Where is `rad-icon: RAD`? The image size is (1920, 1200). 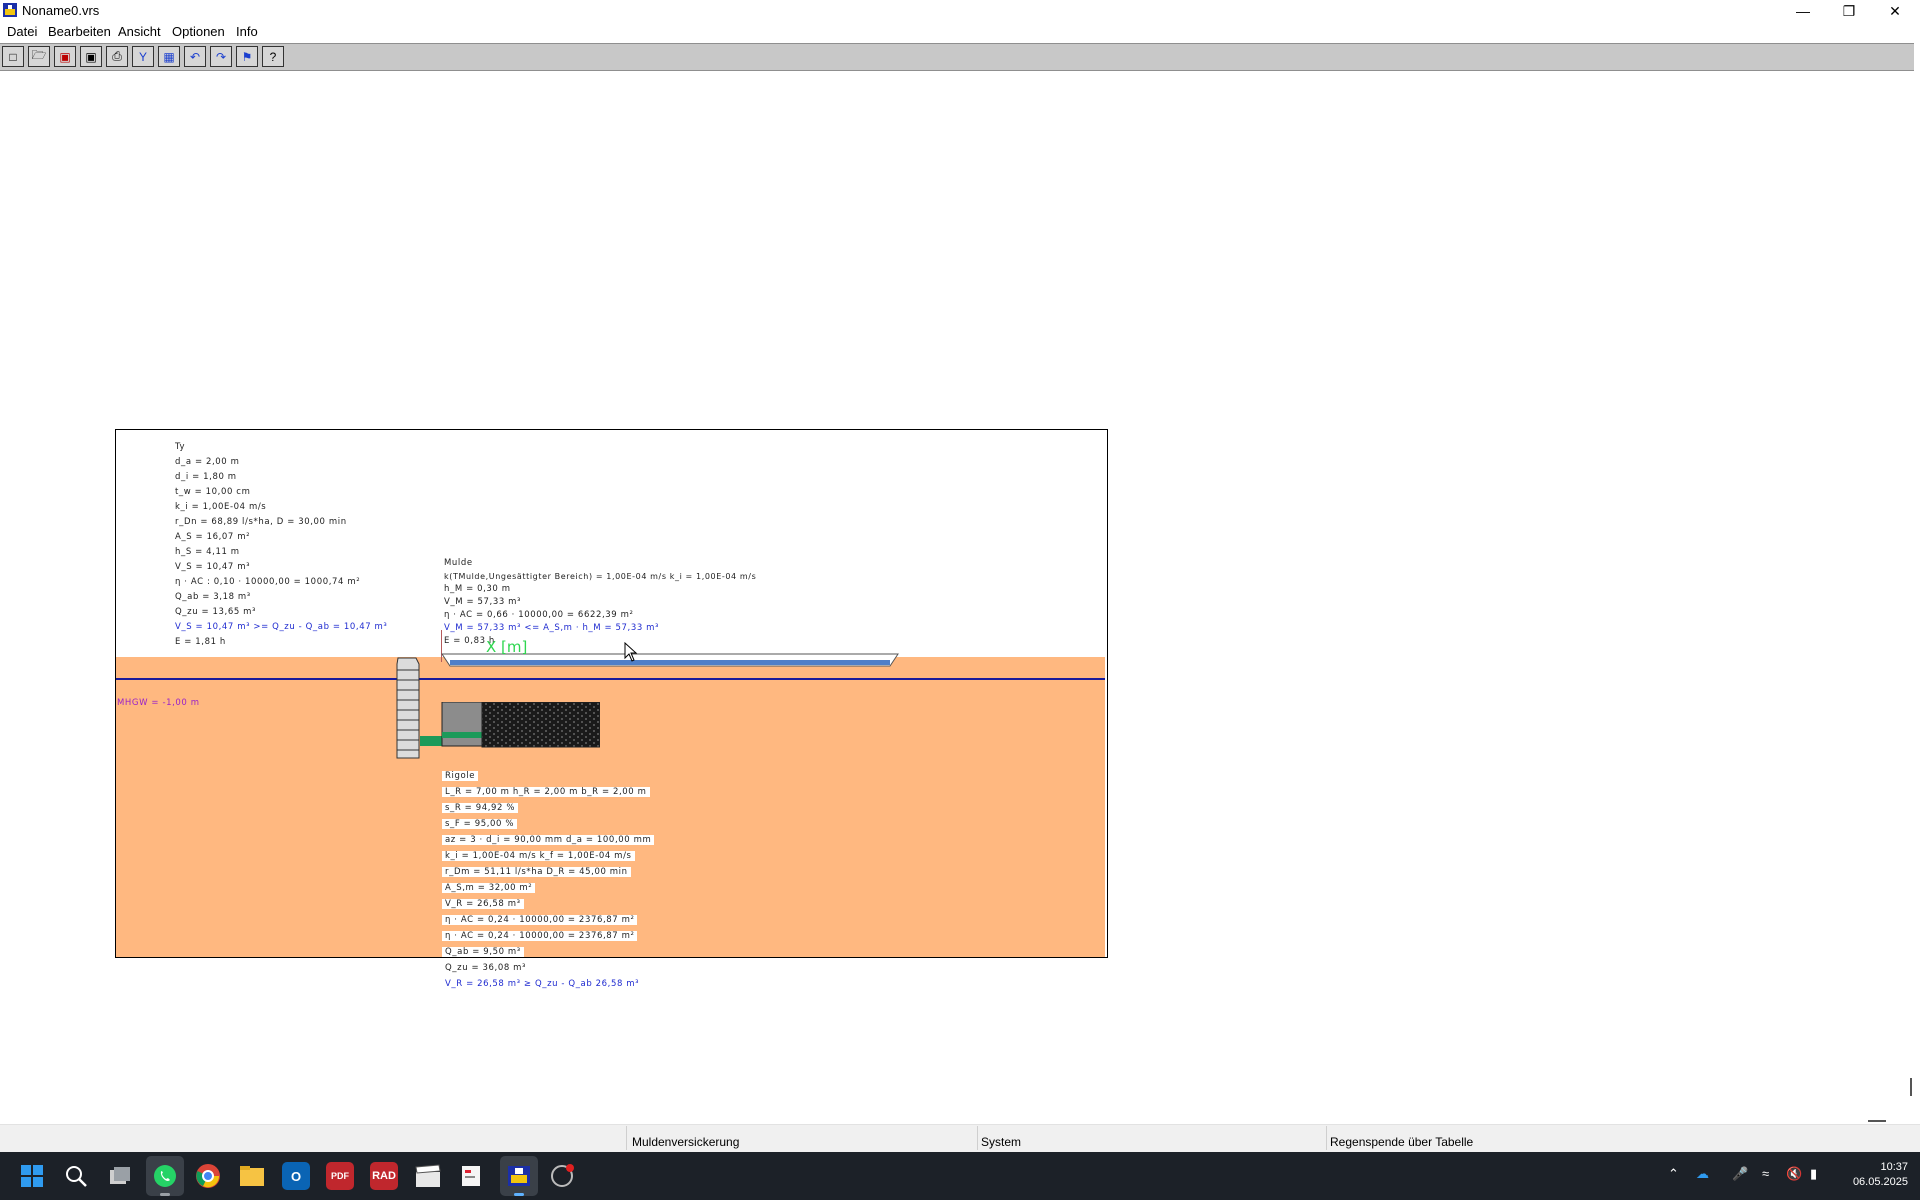
rad-icon: RAD is located at coordinates (384, 1176).